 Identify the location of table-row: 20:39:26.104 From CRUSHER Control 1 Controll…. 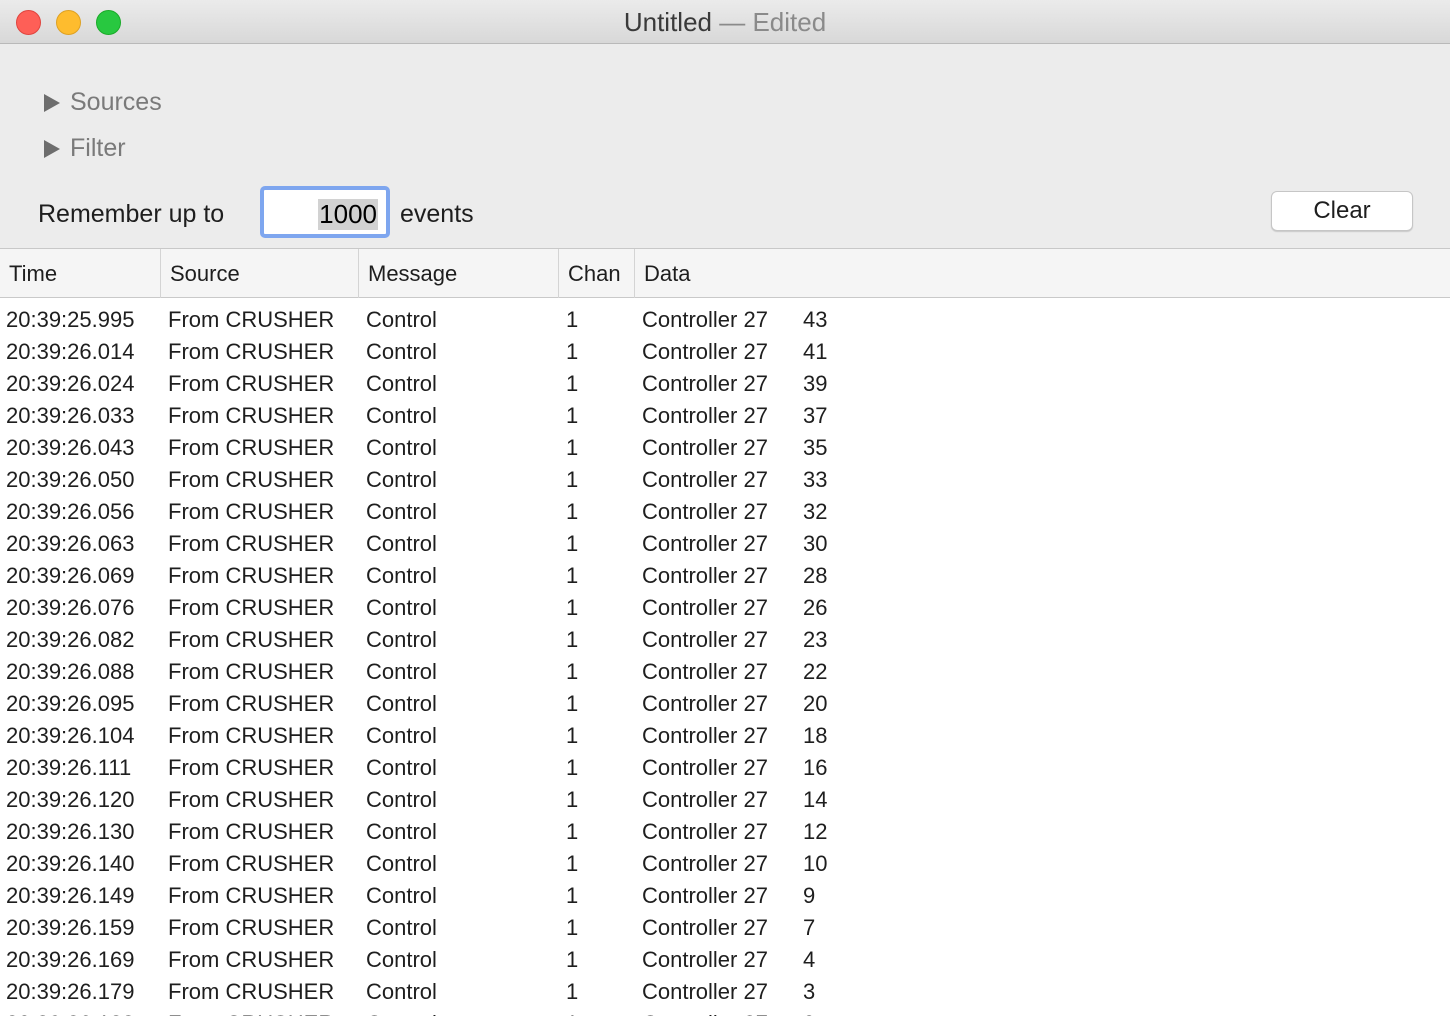
(725, 736).